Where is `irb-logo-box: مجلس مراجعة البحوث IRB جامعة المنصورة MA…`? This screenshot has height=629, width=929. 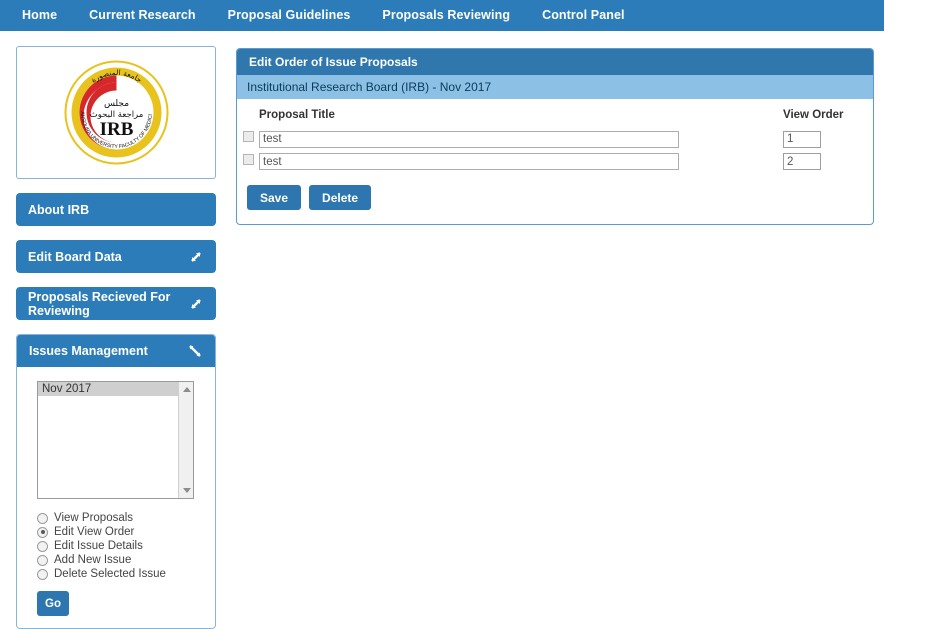 irb-logo-box: مجلس مراجعة البحوث IRB جامعة المنصورة MA… is located at coordinates (116, 112).